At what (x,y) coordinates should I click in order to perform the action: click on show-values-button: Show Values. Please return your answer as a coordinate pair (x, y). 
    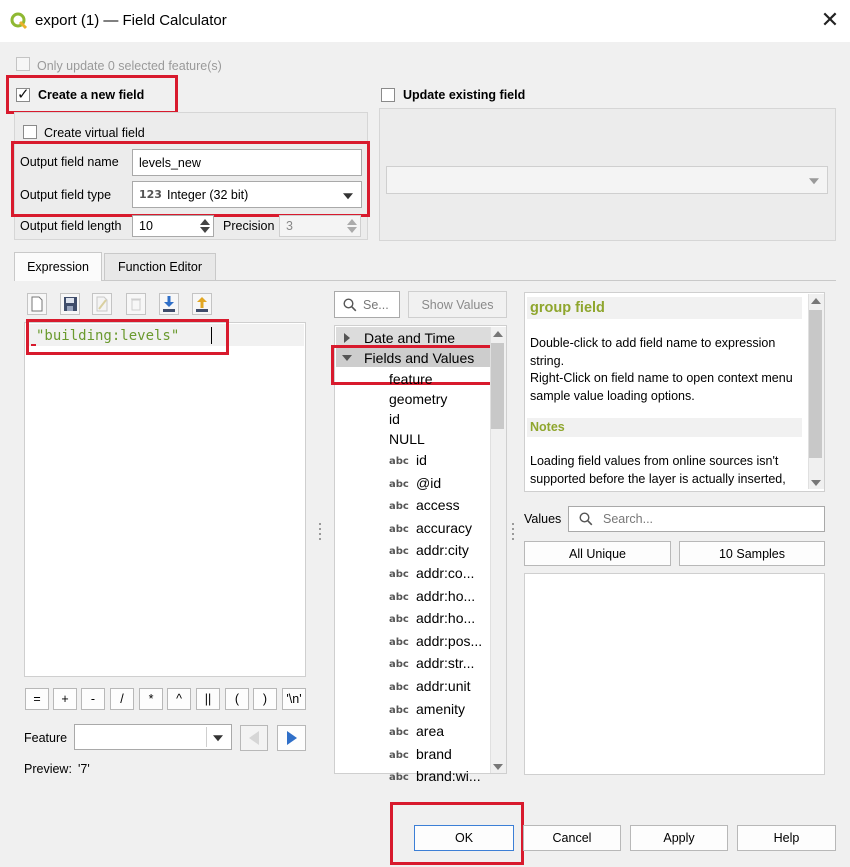
    Looking at the image, I should click on (457, 304).